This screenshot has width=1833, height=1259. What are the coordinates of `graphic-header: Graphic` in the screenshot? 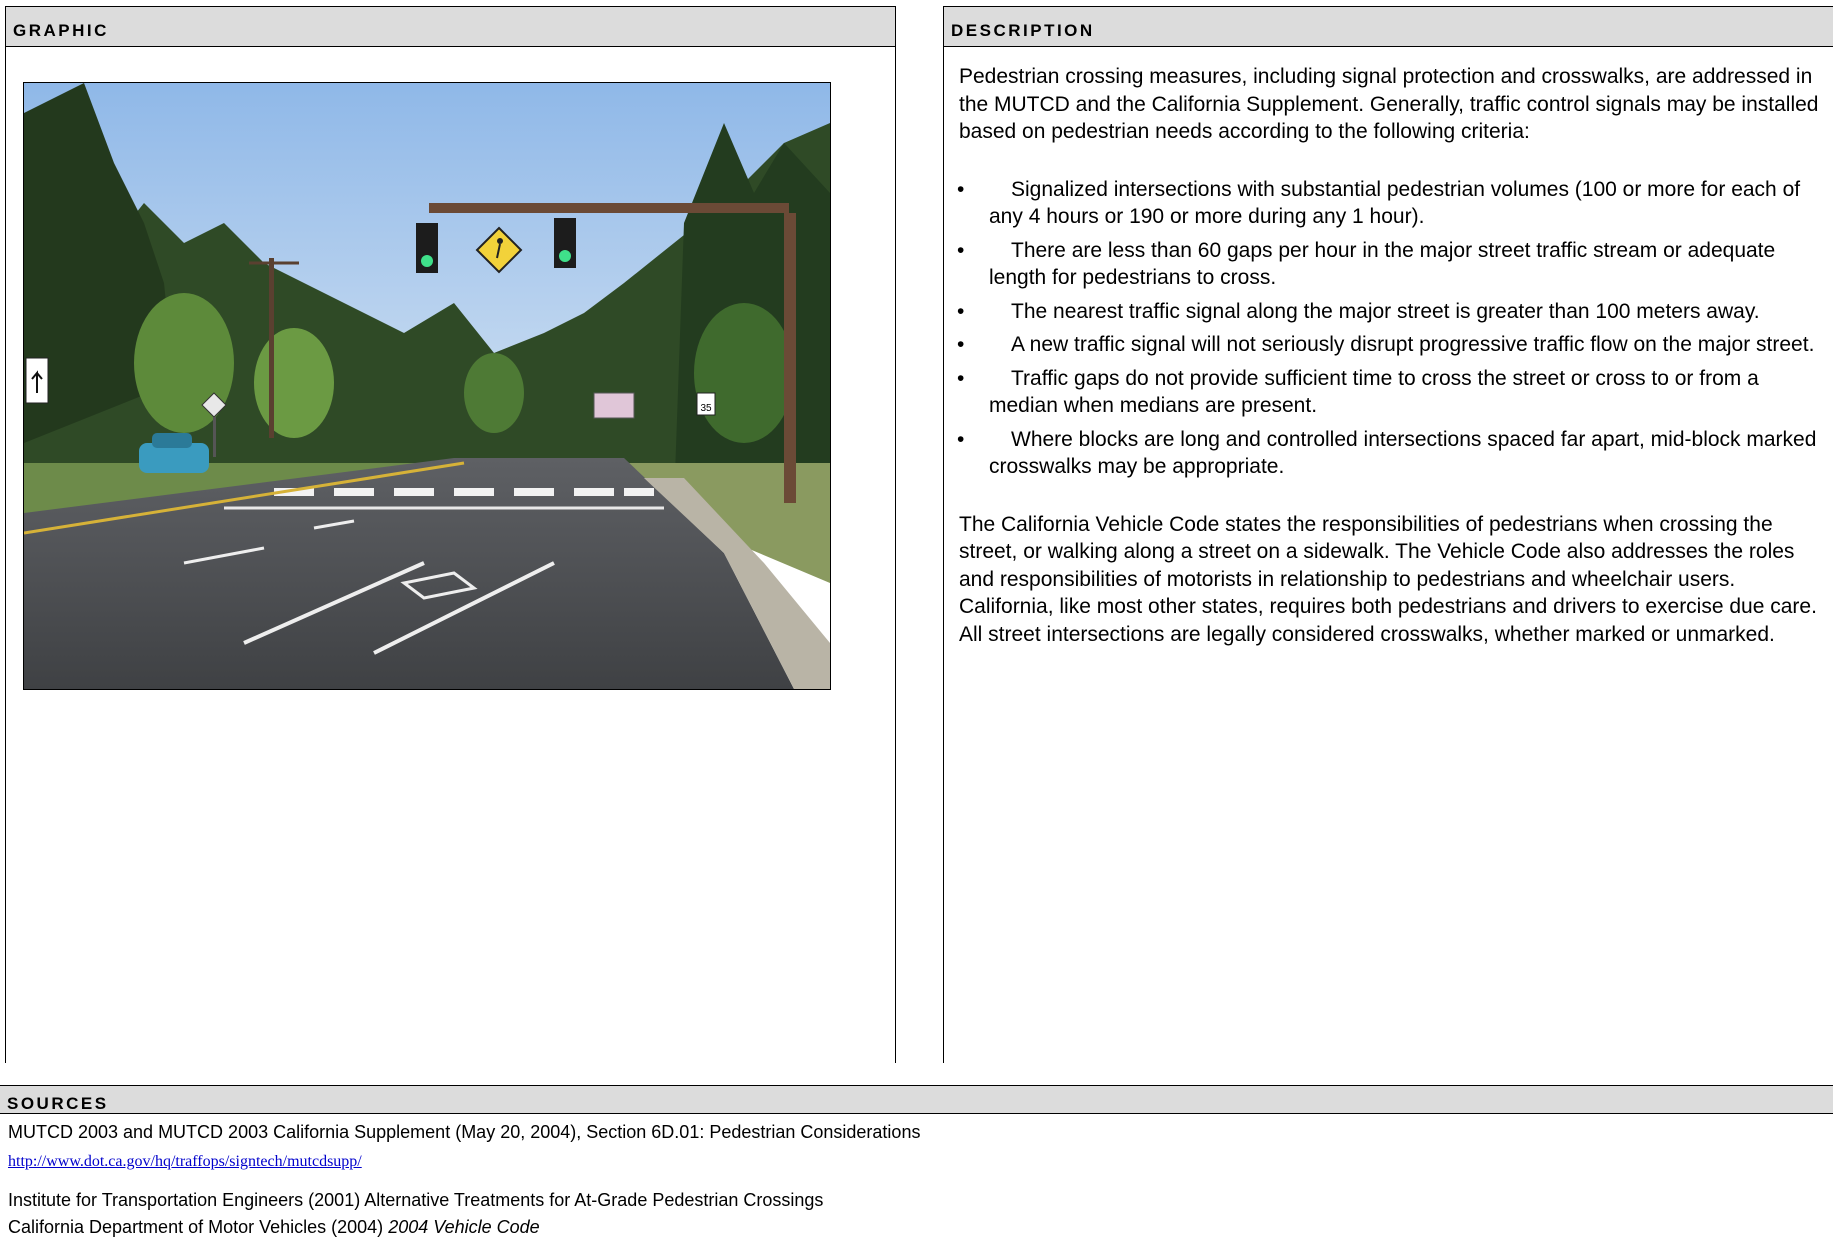 It's located at (450, 27).